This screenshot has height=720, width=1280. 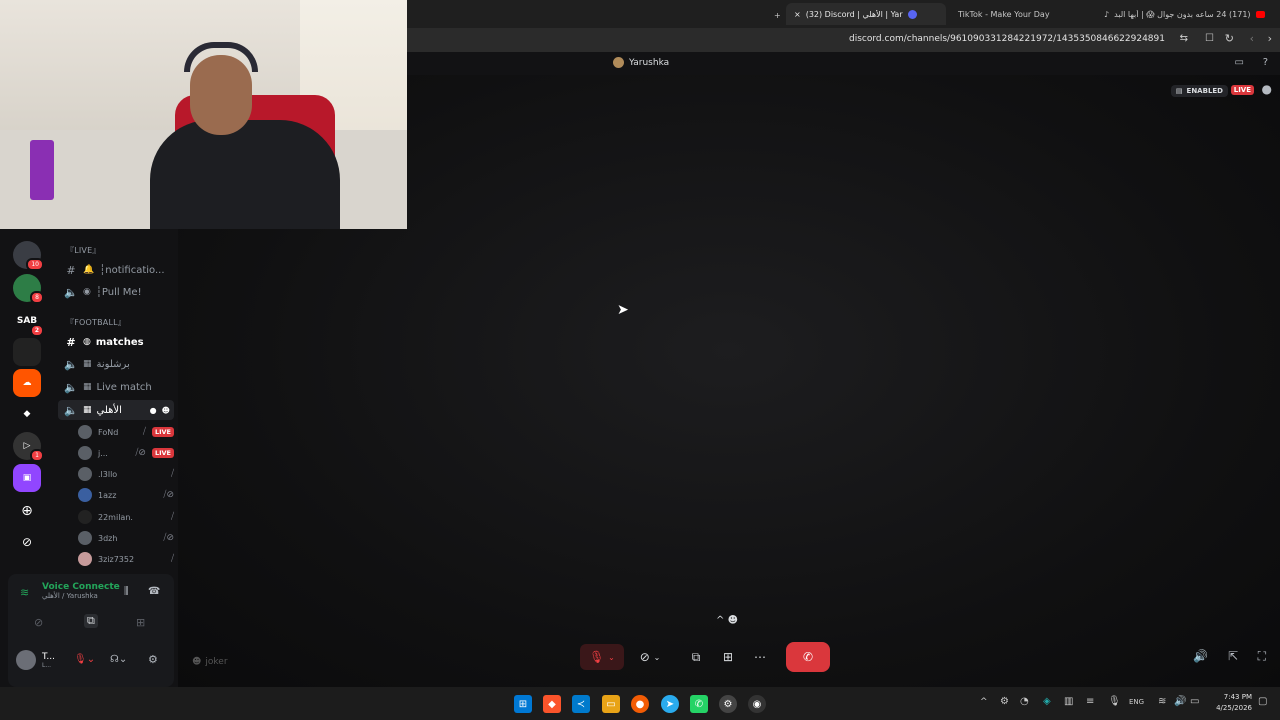 I want to click on tab-discord: × (32) Discord | ⁨الأهلي⁩ | Yar, so click(x=866, y=14).